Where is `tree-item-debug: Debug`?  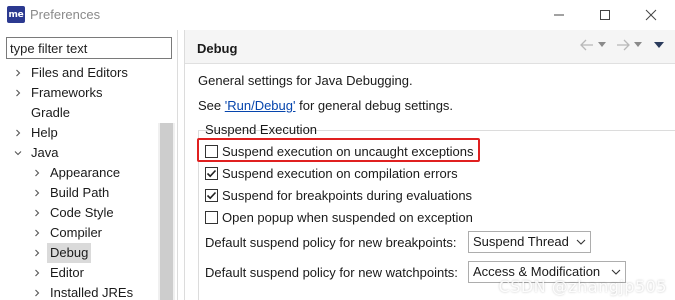 tree-item-debug: Debug is located at coordinates (80, 253).